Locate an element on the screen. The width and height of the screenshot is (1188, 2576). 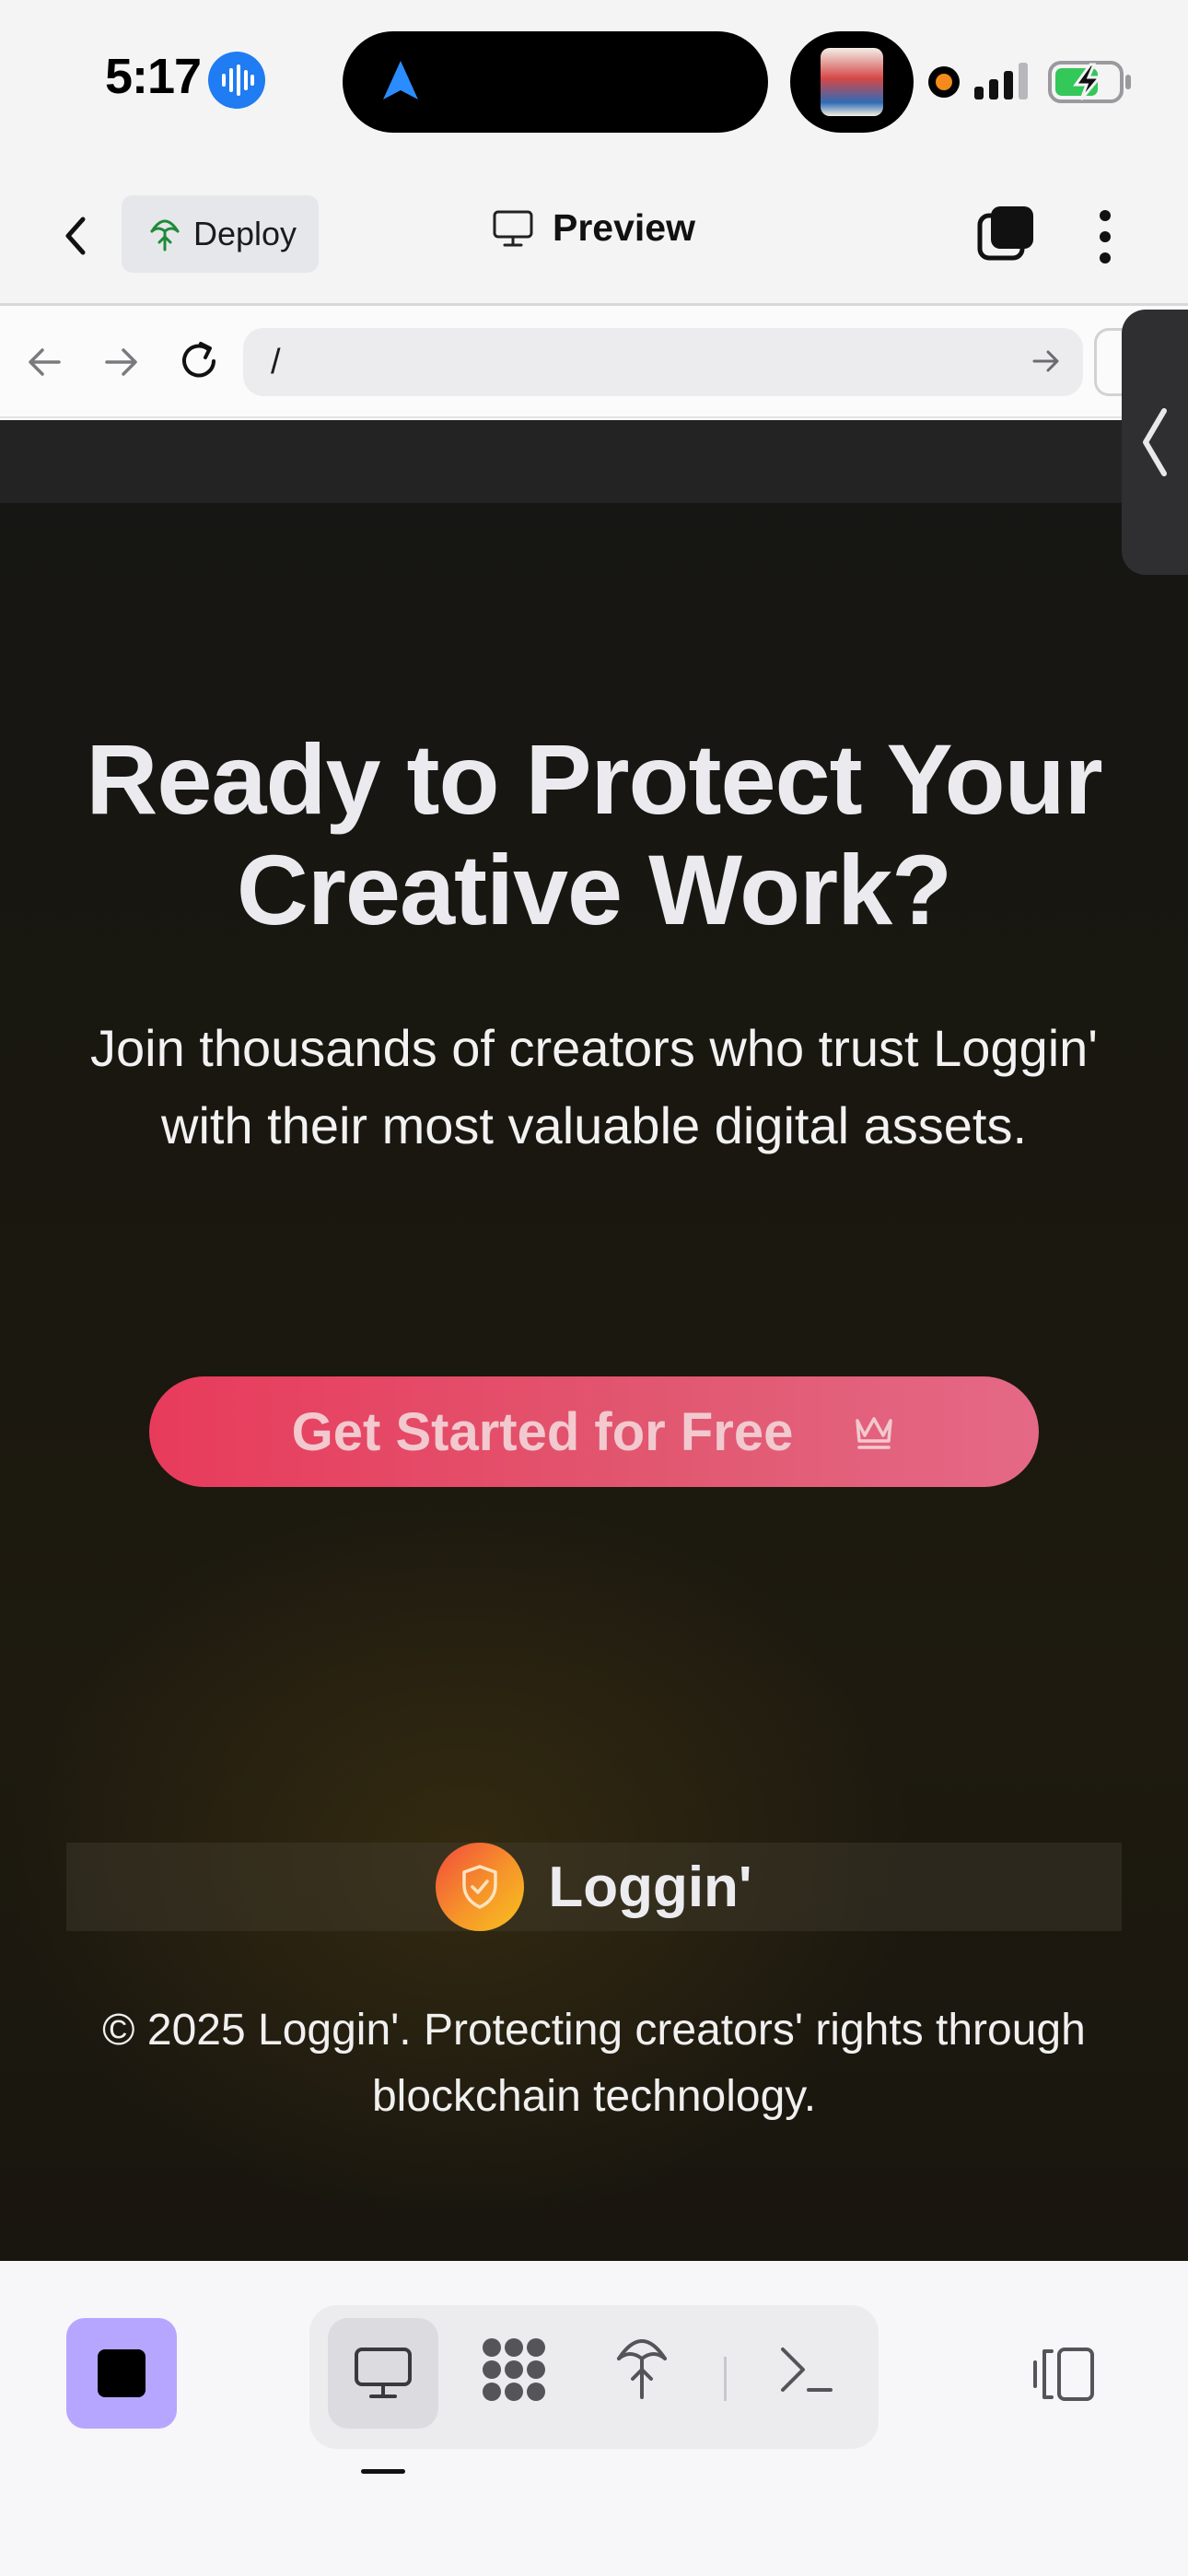
arrow-left-icon is located at coordinates (45, 362).